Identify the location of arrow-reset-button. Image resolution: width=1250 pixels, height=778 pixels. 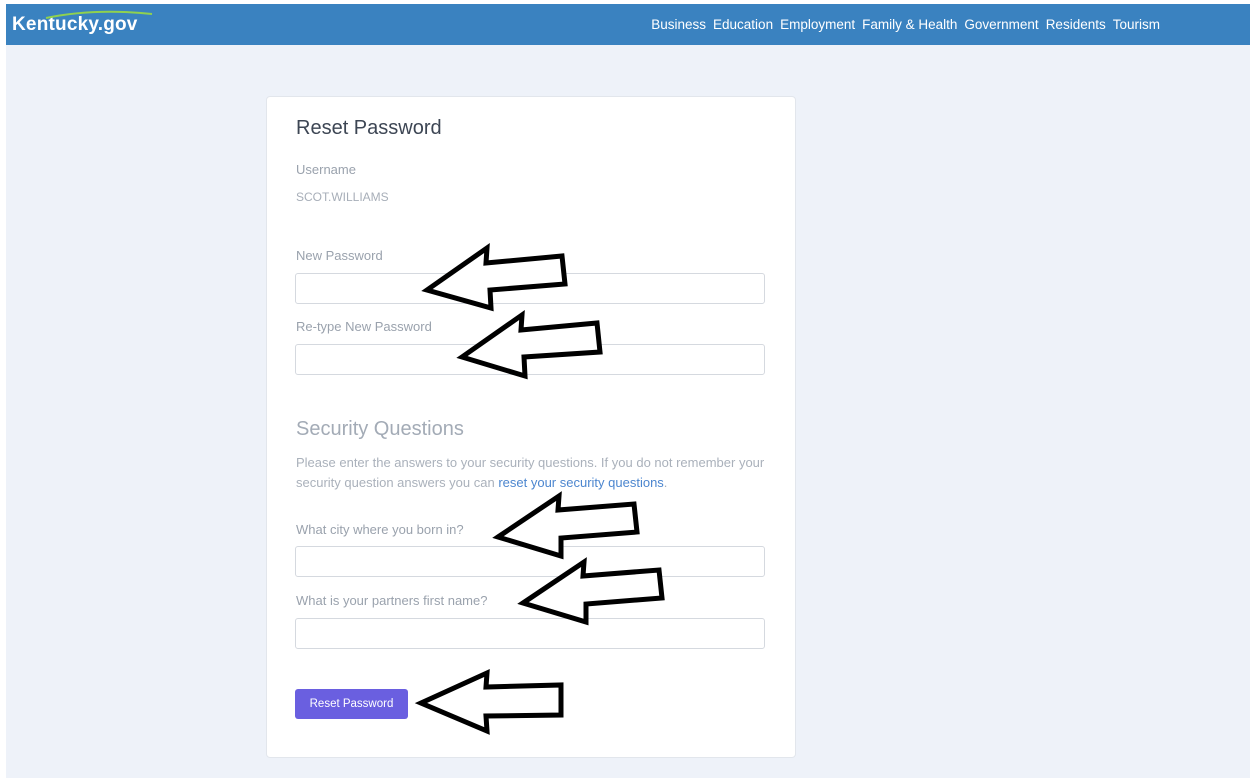
(489, 701).